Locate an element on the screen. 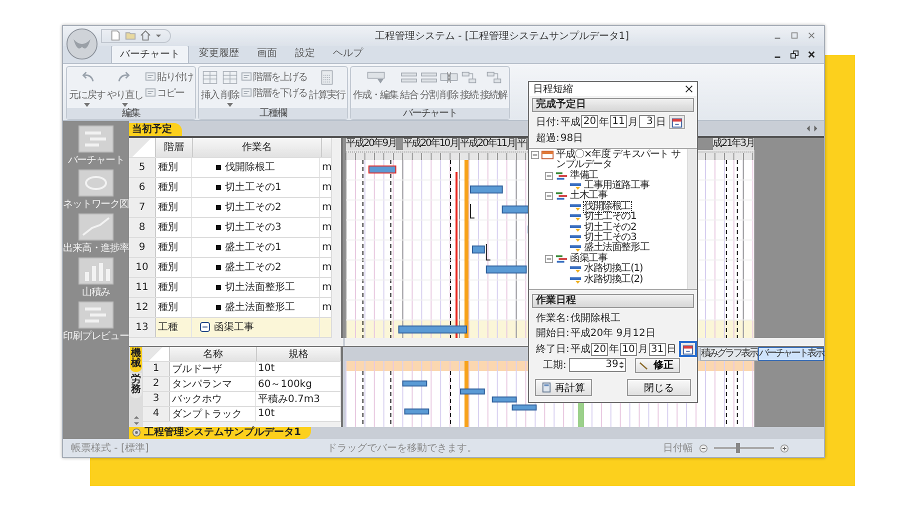 Image resolution: width=916 pixels, height=515 pixels. ribbon-button: 作成・編集 is located at coordinates (375, 87).